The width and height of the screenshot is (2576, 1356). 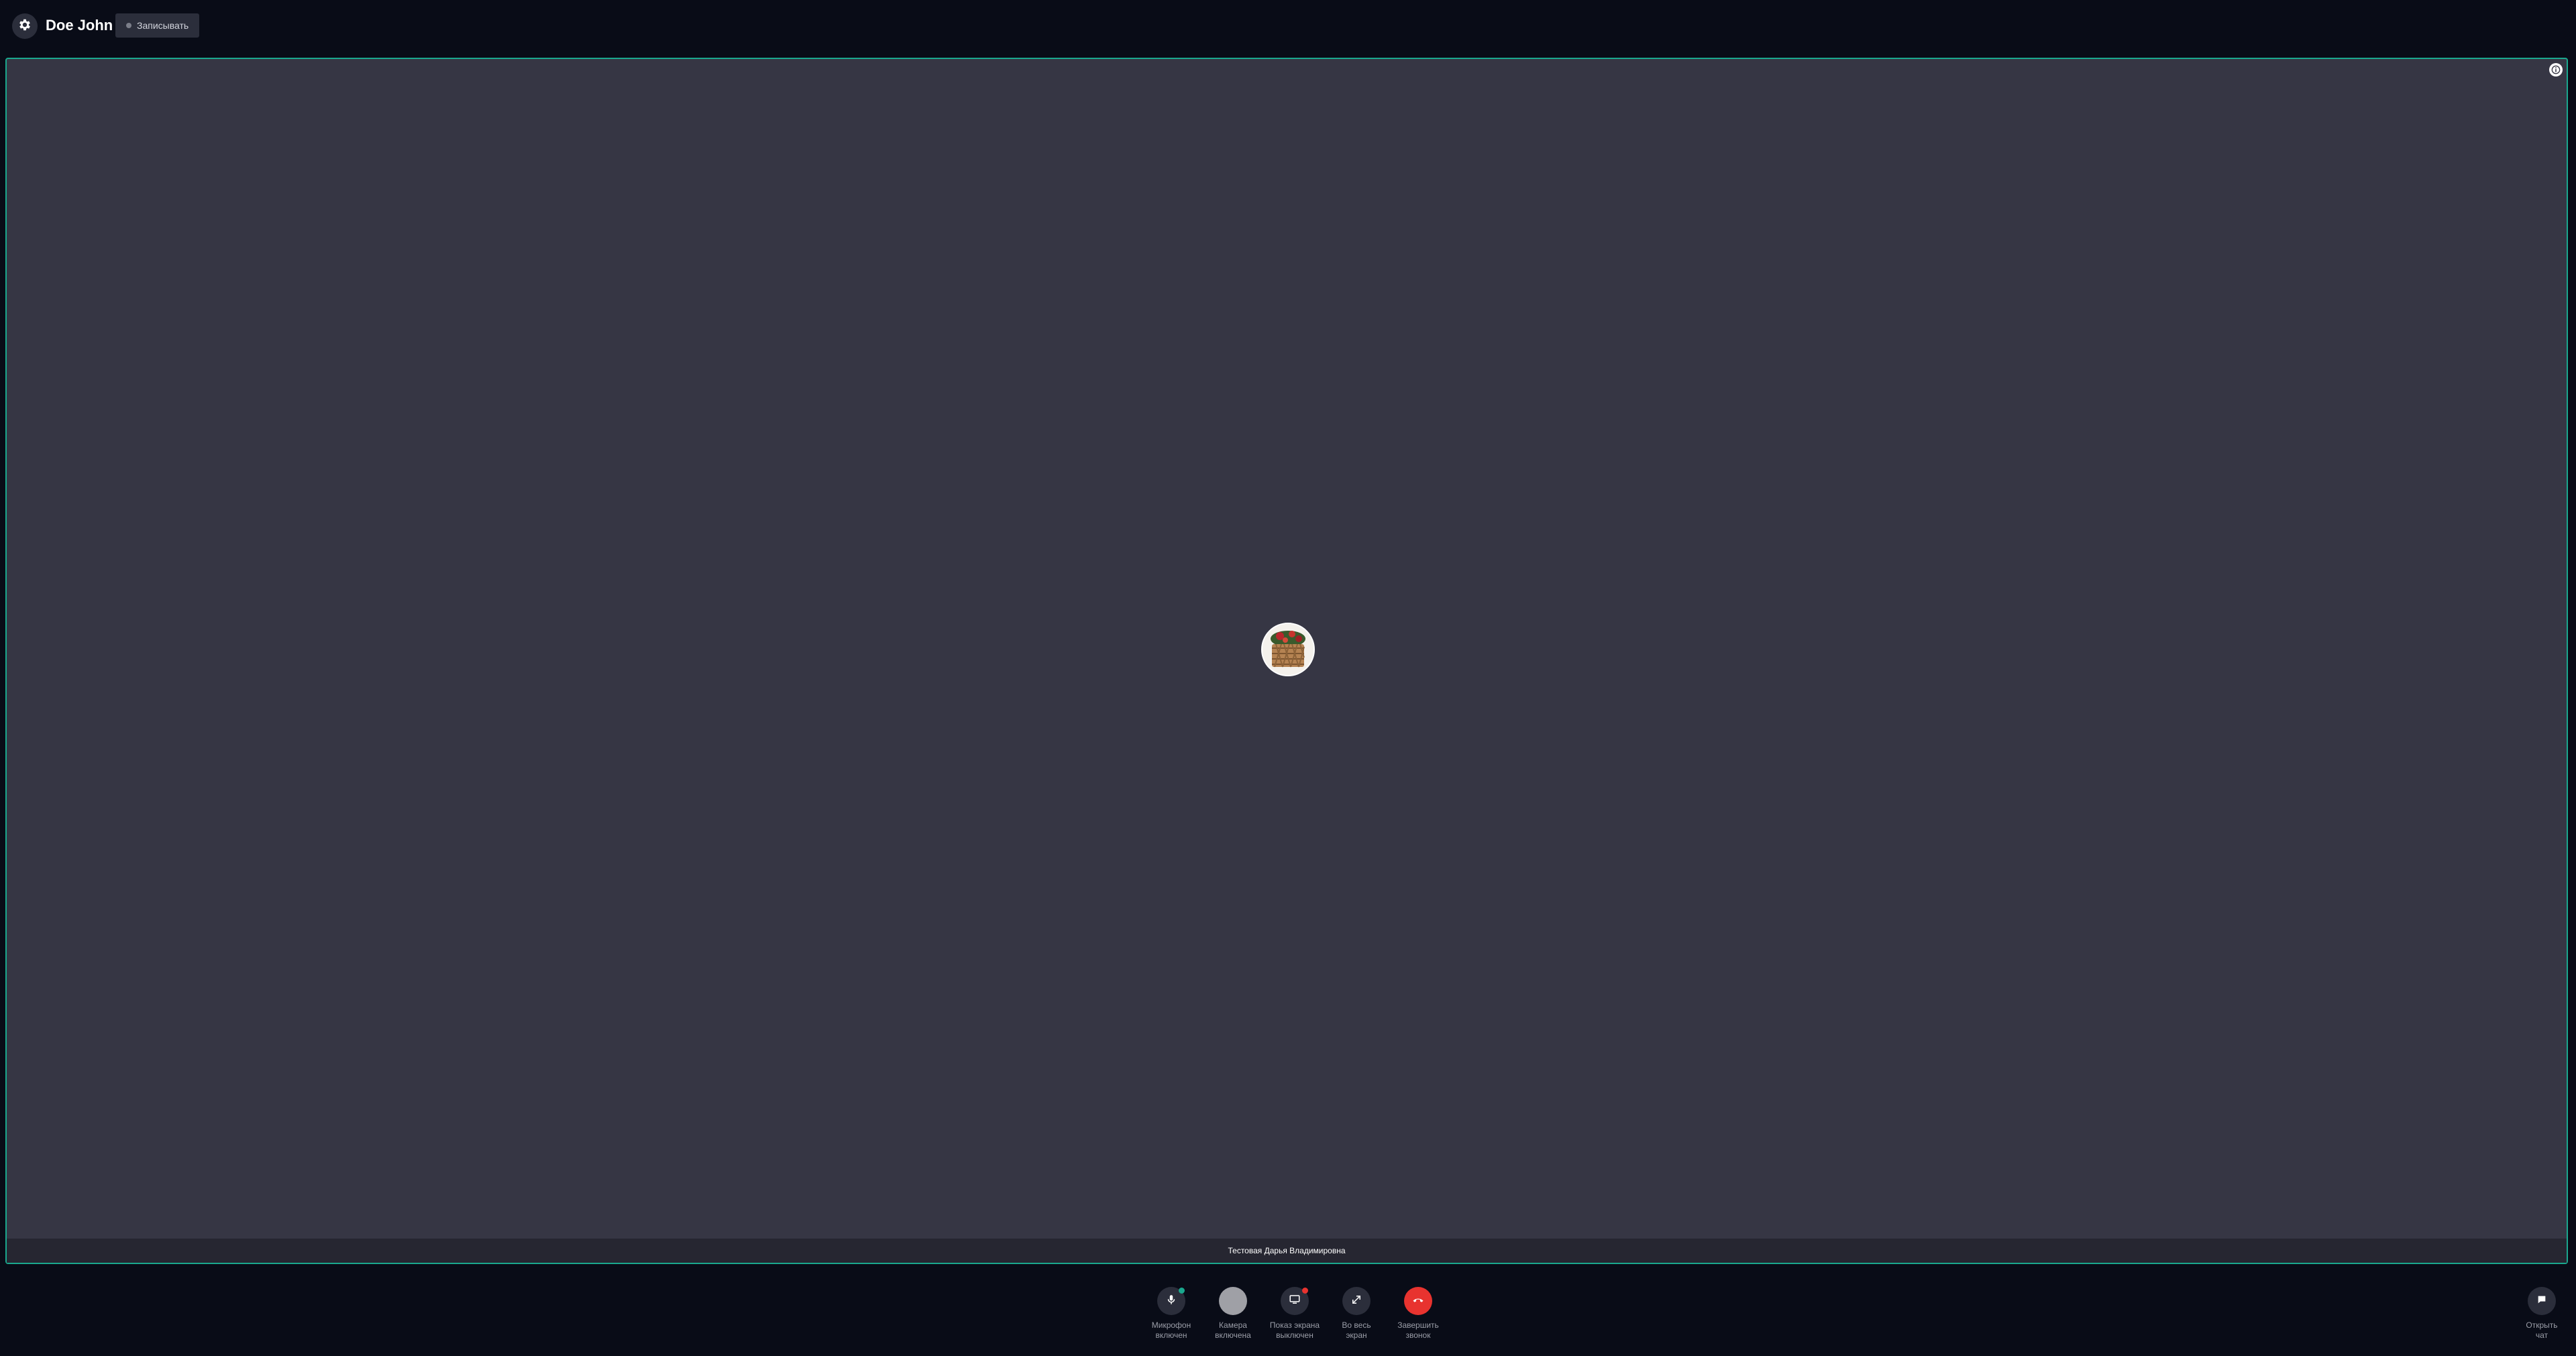 I want to click on open-chat-button, so click(x=2542, y=1301).